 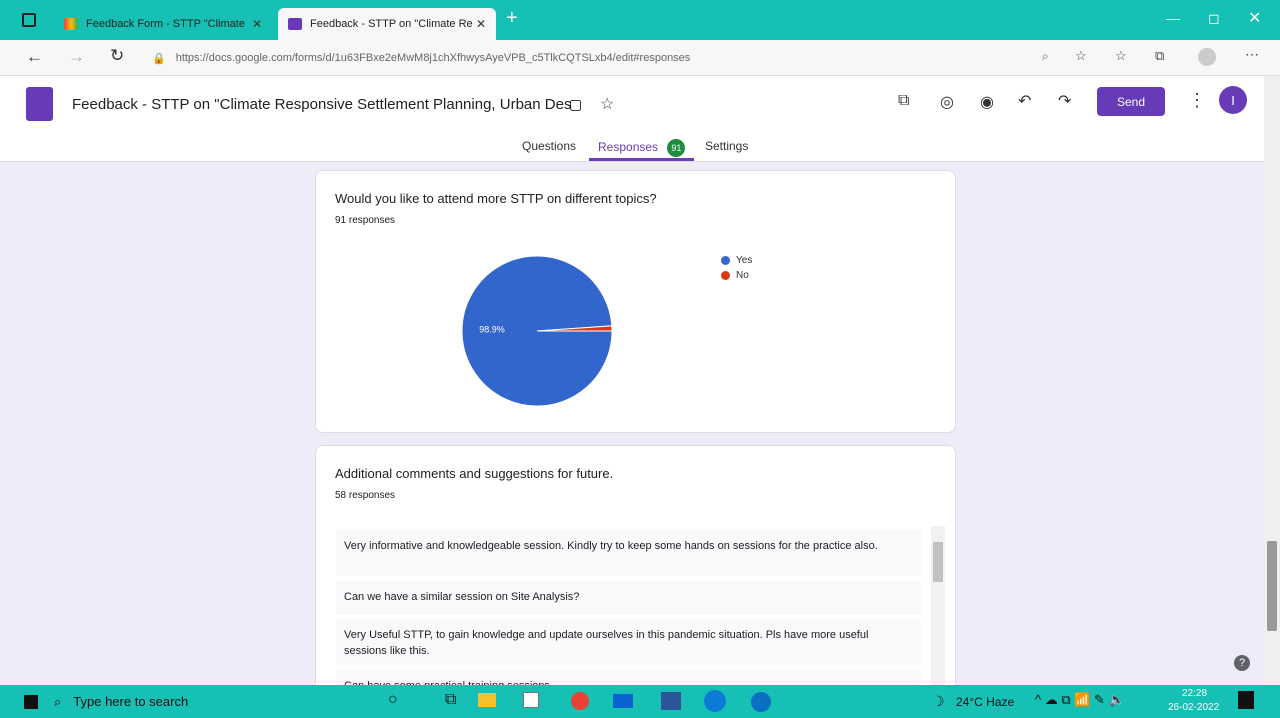 I want to click on task-view-icon: ⧉, so click(x=450, y=700).